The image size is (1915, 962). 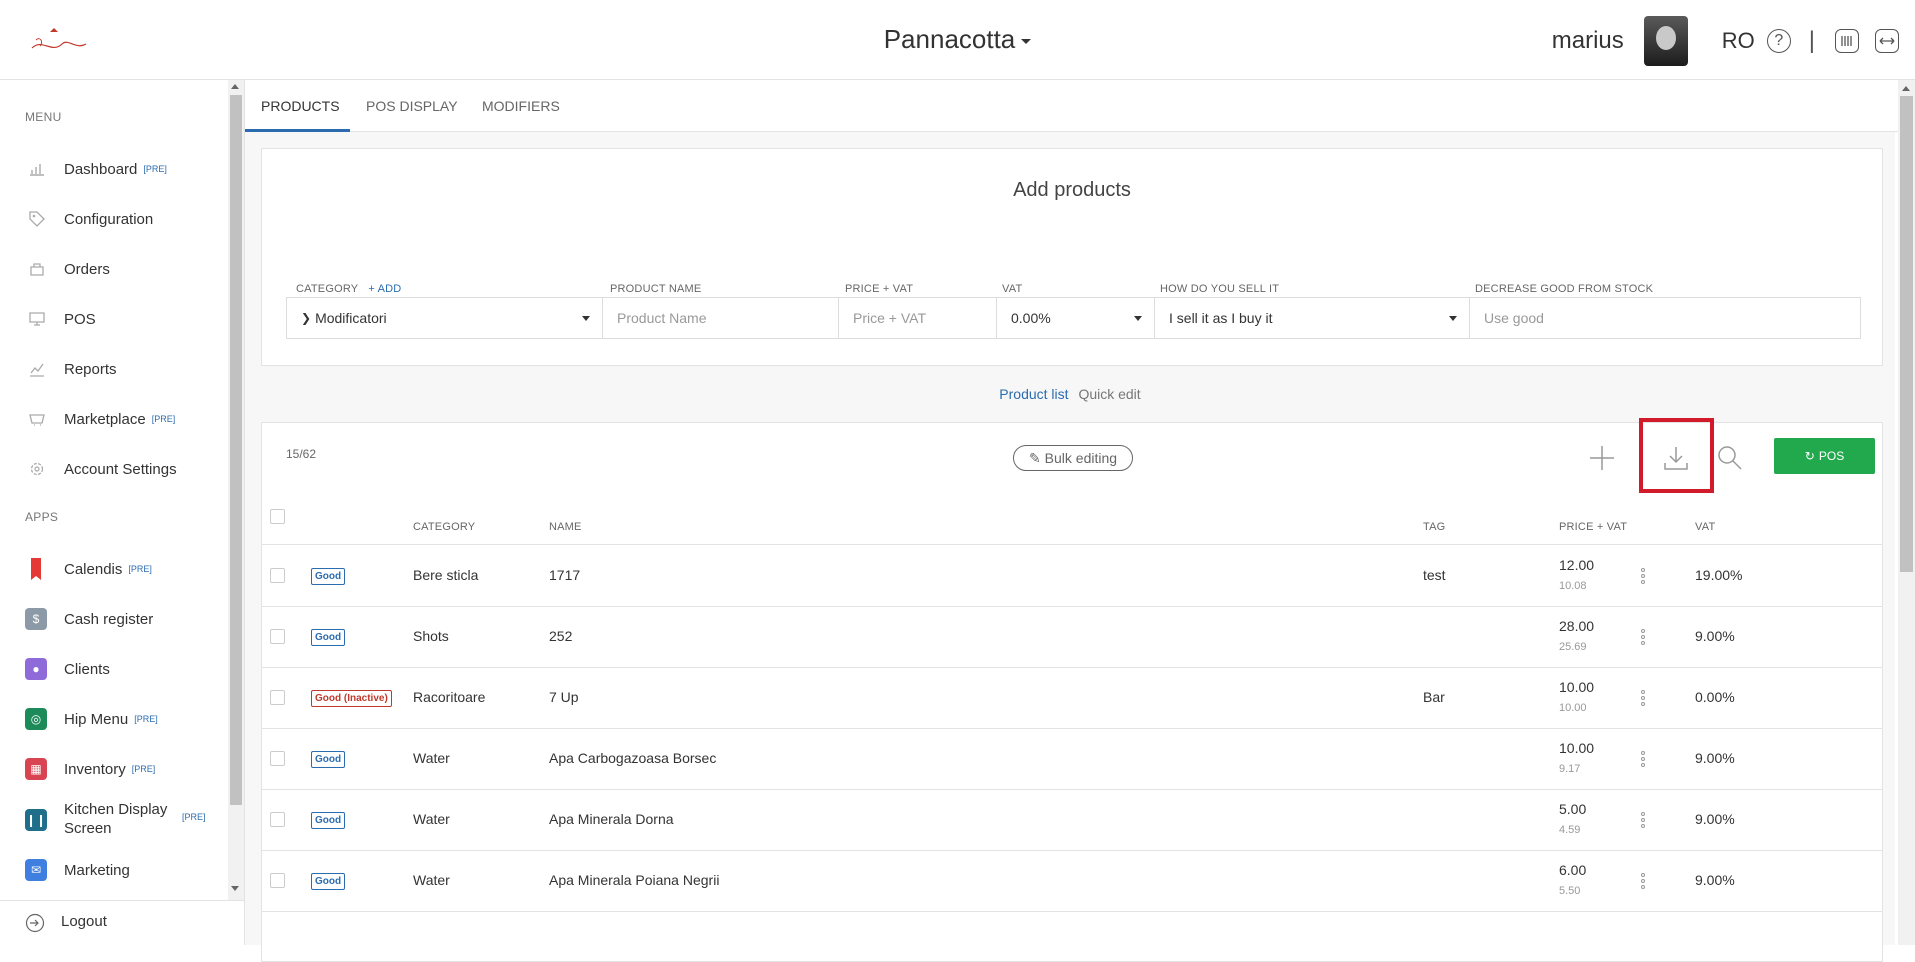 What do you see at coordinates (96, 719) in the screenshot?
I see `sidebar-item-label: Hip Menu` at bounding box center [96, 719].